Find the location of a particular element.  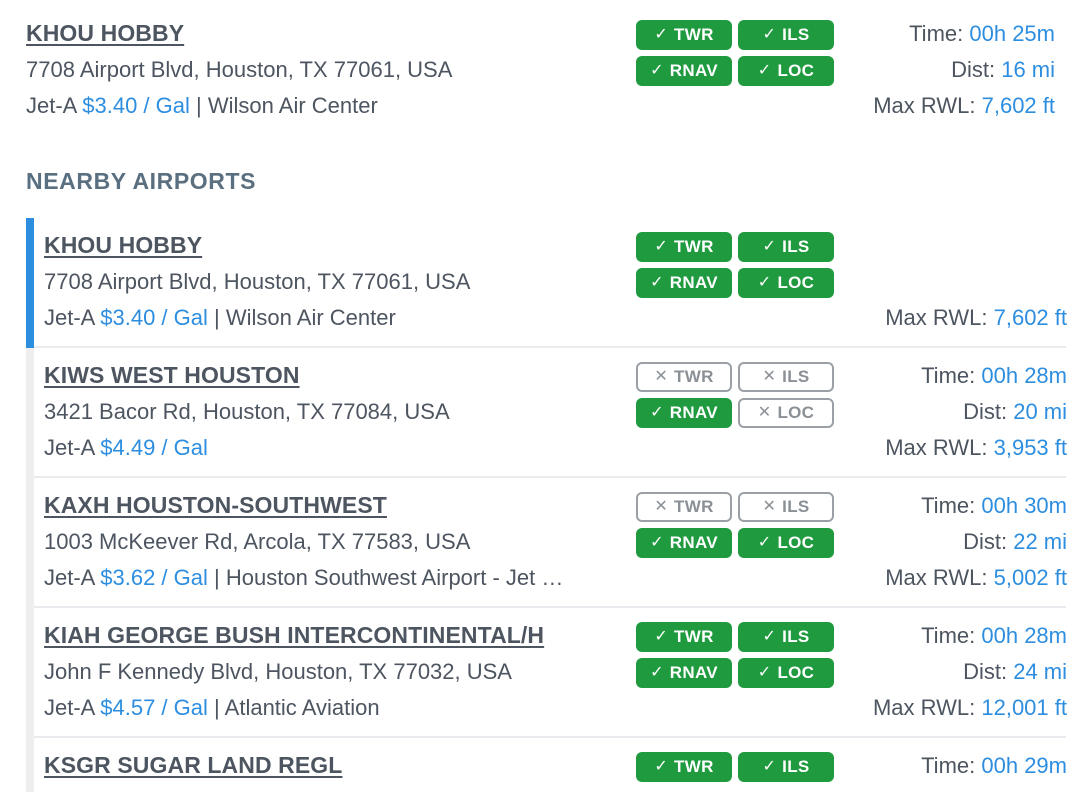

distance-stat: Dist: 16 mi is located at coordinates (1003, 69).